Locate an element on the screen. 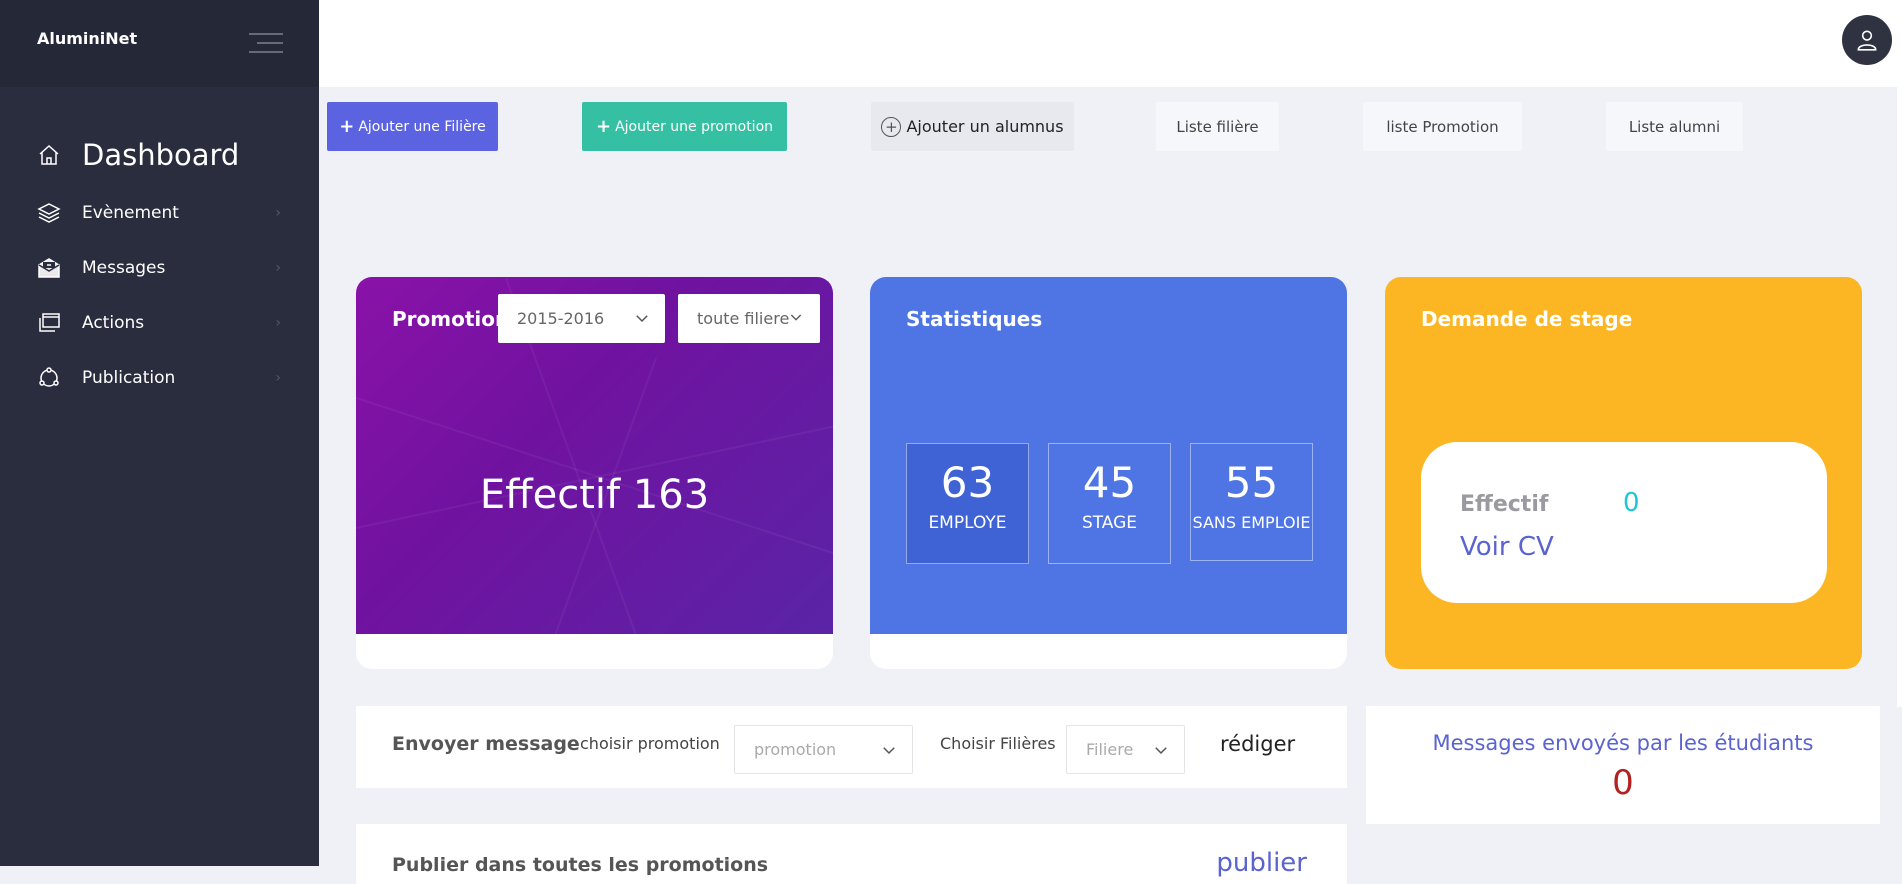 The width and height of the screenshot is (1902, 884). message-promotion-select: promotion is located at coordinates (823, 749).